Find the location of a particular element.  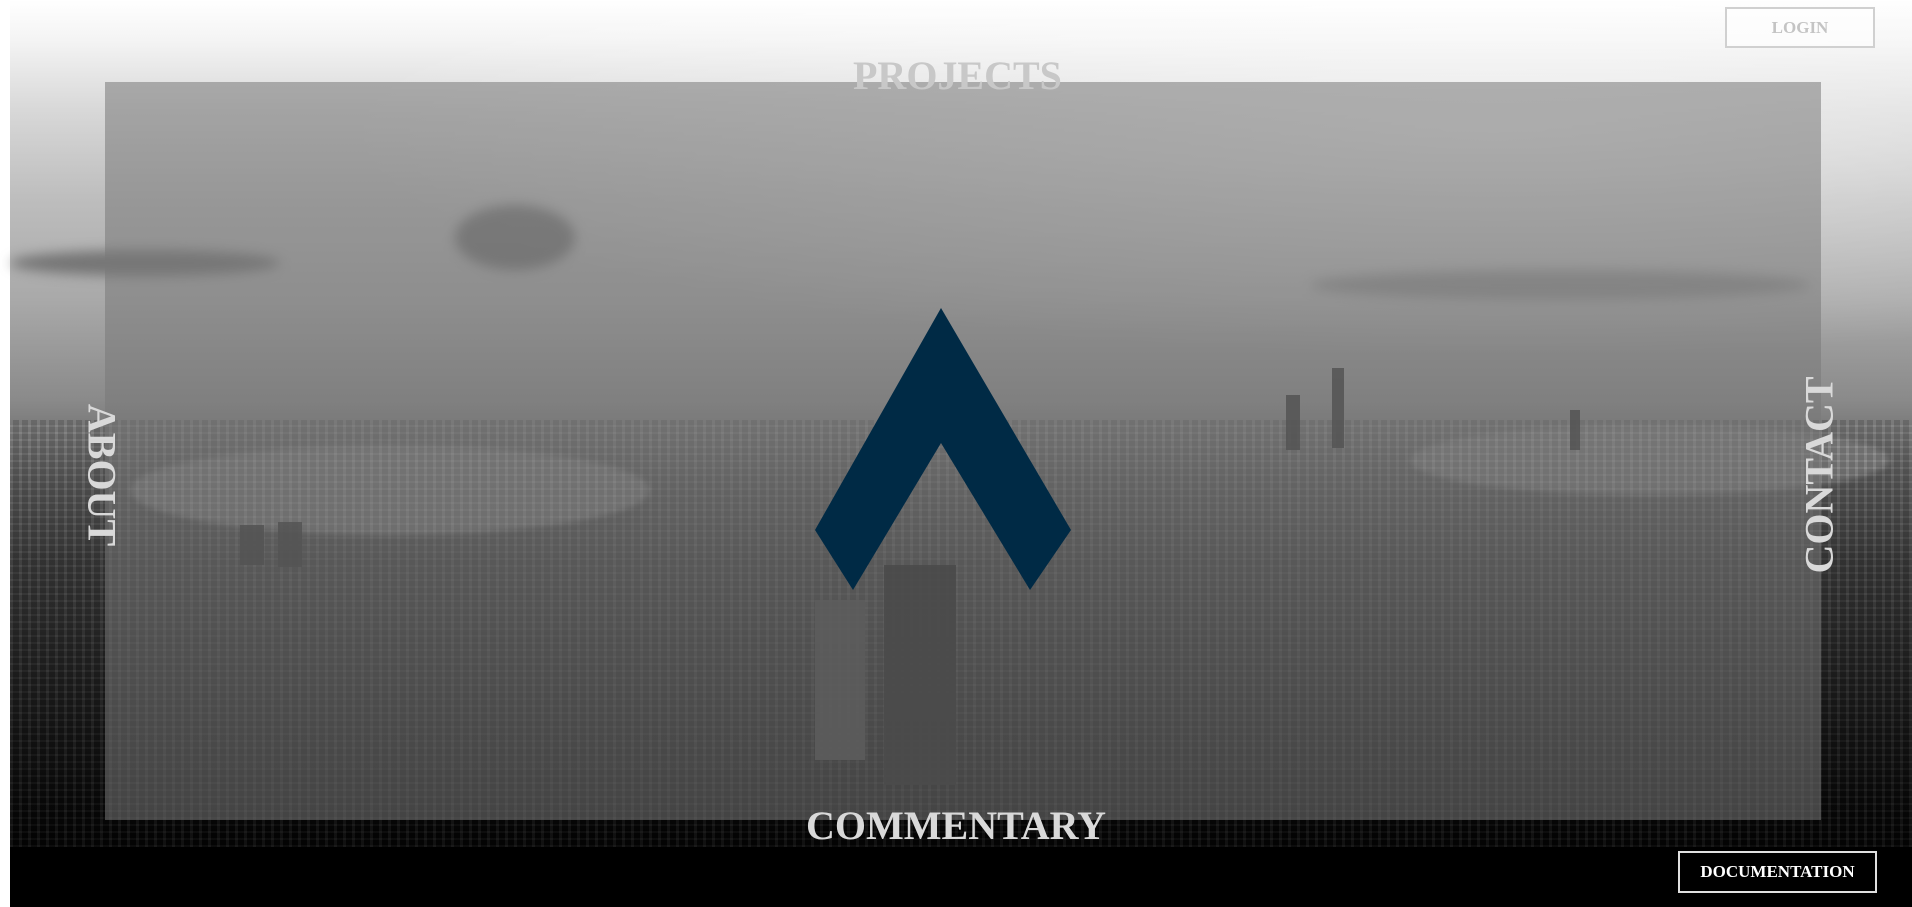

nav-link-projects: PROJECTS is located at coordinates (957, 75).